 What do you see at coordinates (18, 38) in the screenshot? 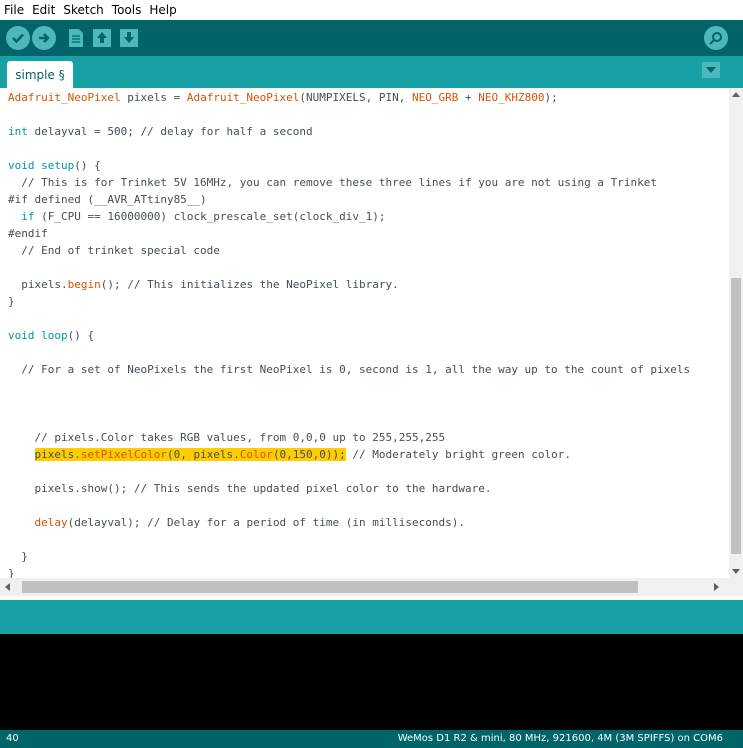
I see `verify-button` at bounding box center [18, 38].